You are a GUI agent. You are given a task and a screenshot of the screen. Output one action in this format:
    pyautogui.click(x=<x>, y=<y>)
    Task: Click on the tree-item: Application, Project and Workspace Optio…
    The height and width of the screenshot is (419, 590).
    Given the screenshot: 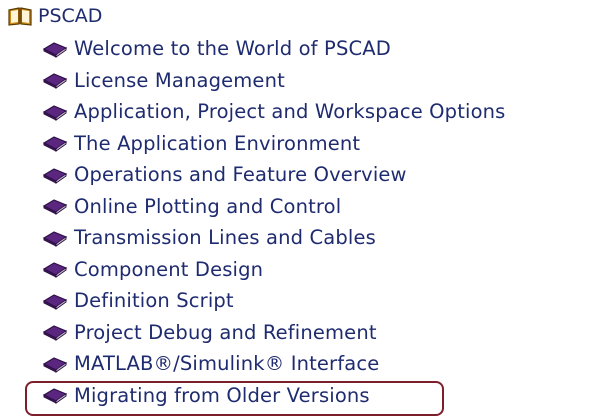 What is the action you would take?
    pyautogui.click(x=315, y=112)
    